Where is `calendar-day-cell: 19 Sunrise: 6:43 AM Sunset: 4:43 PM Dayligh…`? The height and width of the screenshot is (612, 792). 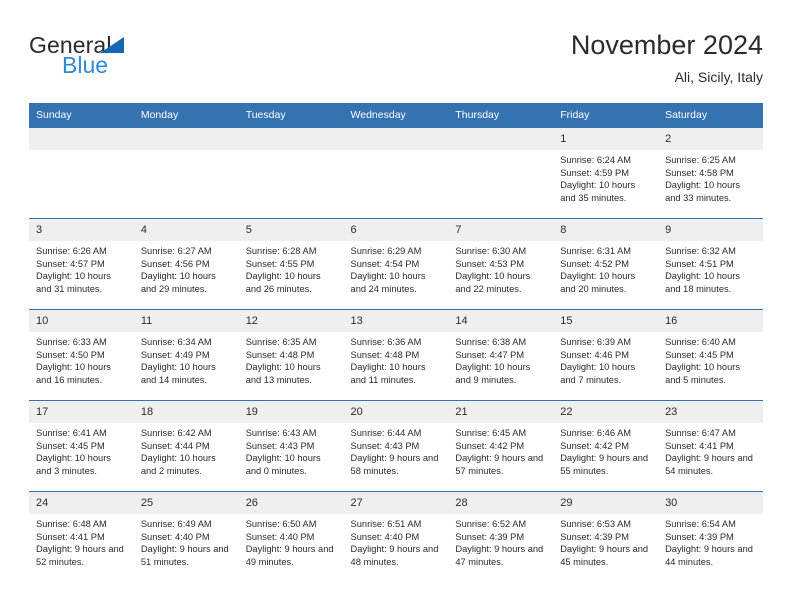 calendar-day-cell: 19 Sunrise: 6:43 AM Sunset: 4:43 PM Dayligh… is located at coordinates (291, 446).